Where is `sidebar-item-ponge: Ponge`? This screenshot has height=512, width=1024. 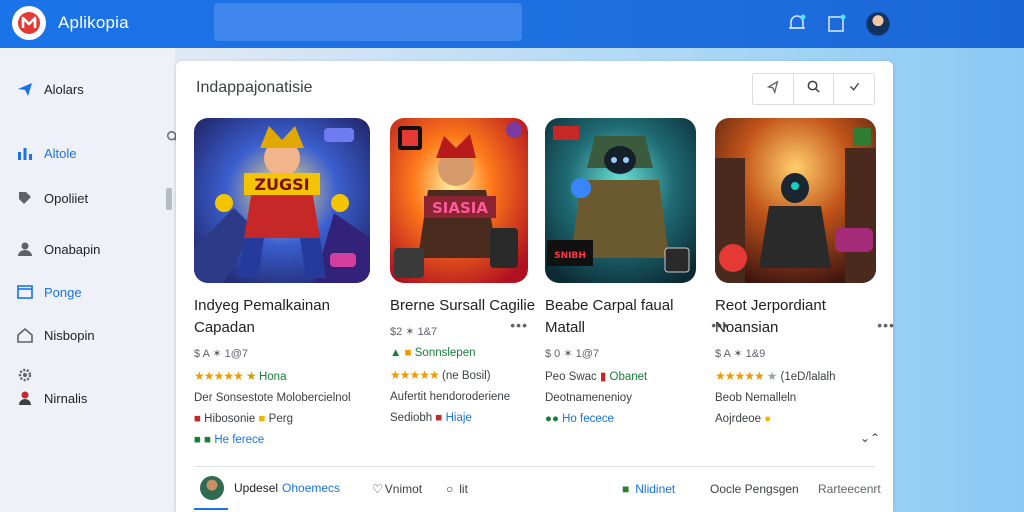
sidebar-item-ponge: Ponge is located at coordinates (49, 292).